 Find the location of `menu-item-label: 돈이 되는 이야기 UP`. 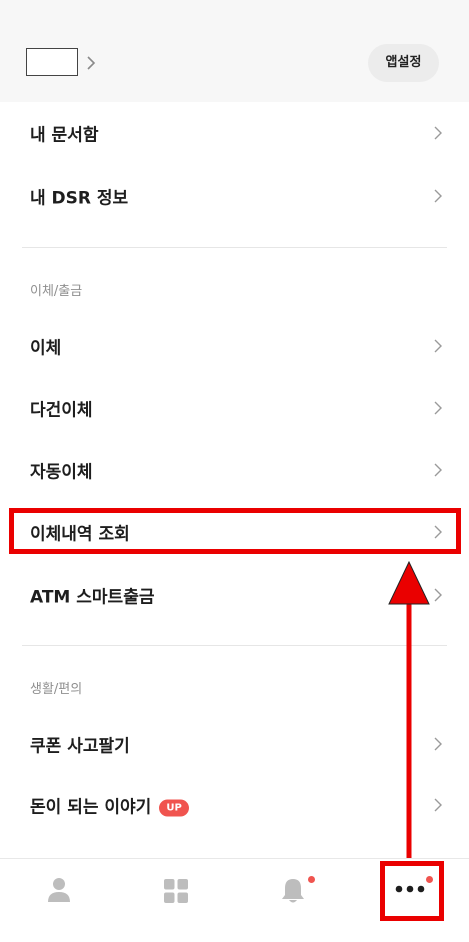

menu-item-label: 돈이 되는 이야기 UP is located at coordinates (109, 805).